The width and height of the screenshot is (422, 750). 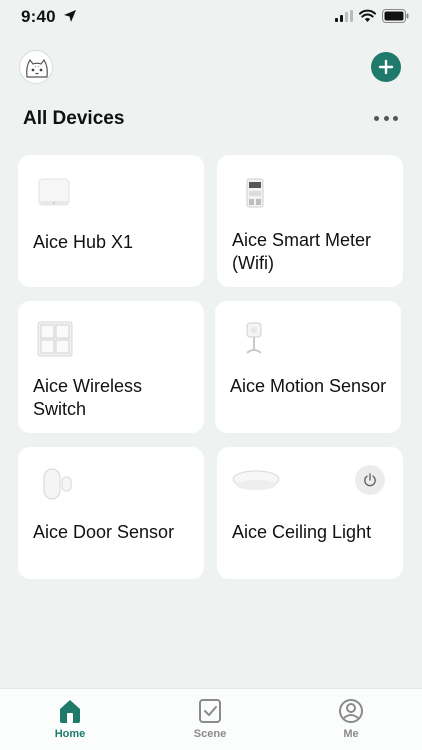 I want to click on cat-avatar-icon, so click(x=37, y=68).